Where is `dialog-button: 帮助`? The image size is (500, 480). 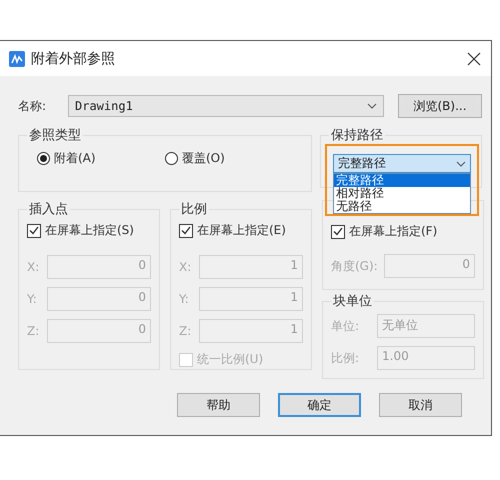 dialog-button: 帮助 is located at coordinates (218, 405).